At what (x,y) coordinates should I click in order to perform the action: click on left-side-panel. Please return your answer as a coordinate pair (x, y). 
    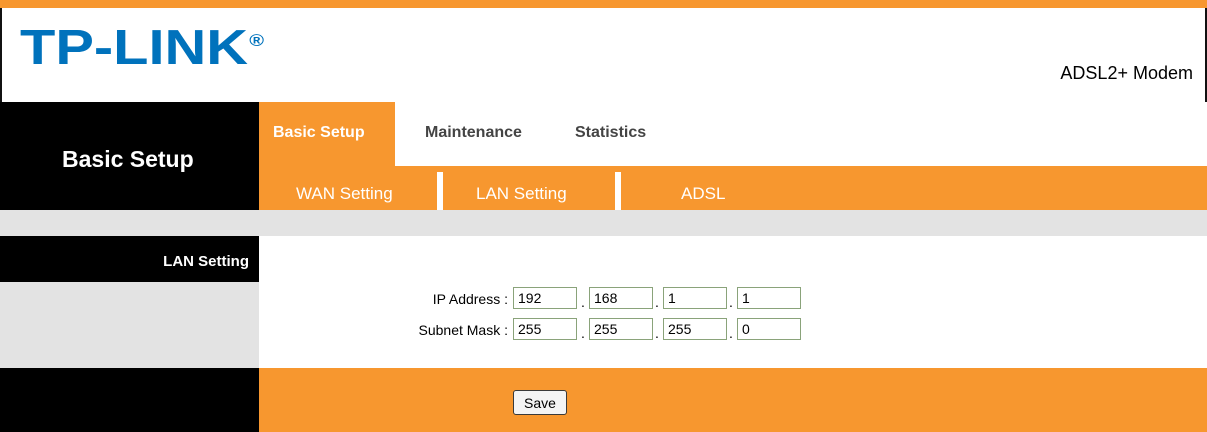
    Looking at the image, I should click on (129, 325).